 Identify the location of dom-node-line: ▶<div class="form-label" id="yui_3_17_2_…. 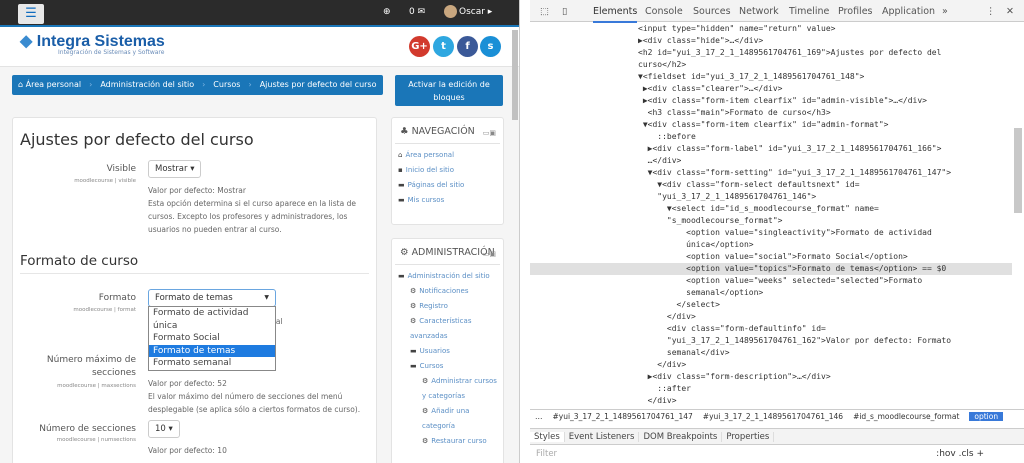
(771, 149).